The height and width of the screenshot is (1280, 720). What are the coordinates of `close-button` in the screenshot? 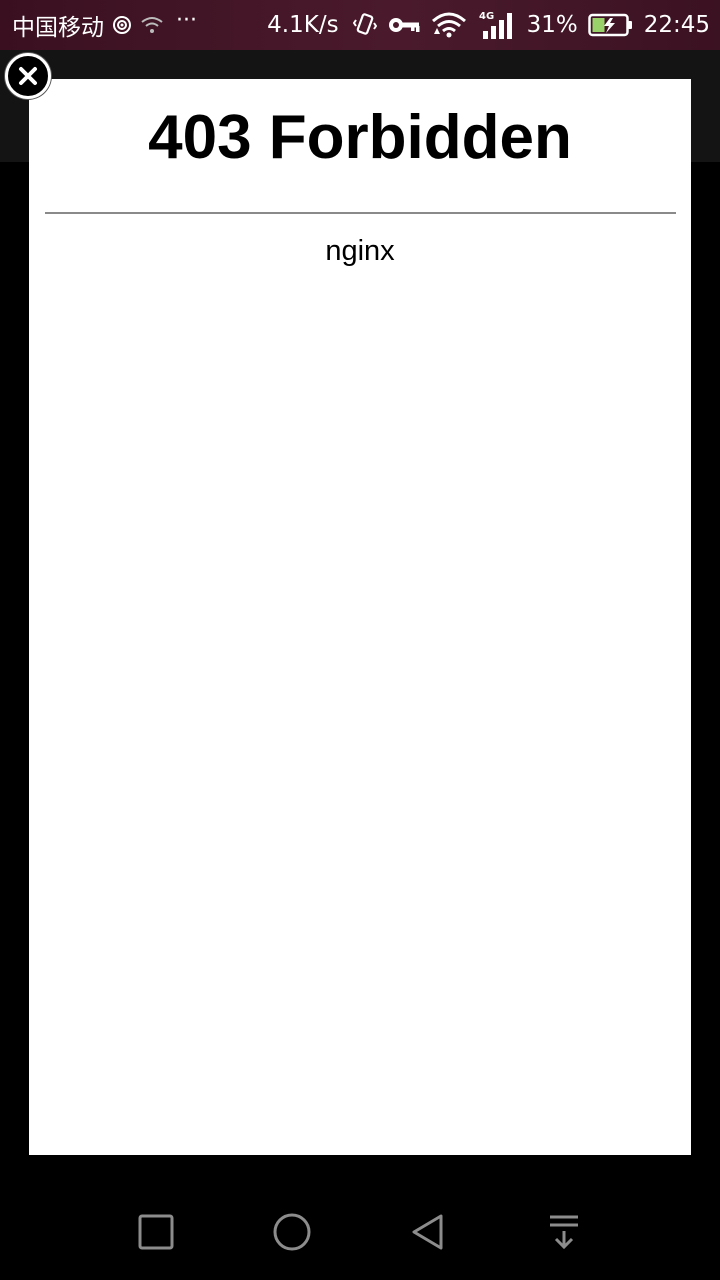 It's located at (28, 76).